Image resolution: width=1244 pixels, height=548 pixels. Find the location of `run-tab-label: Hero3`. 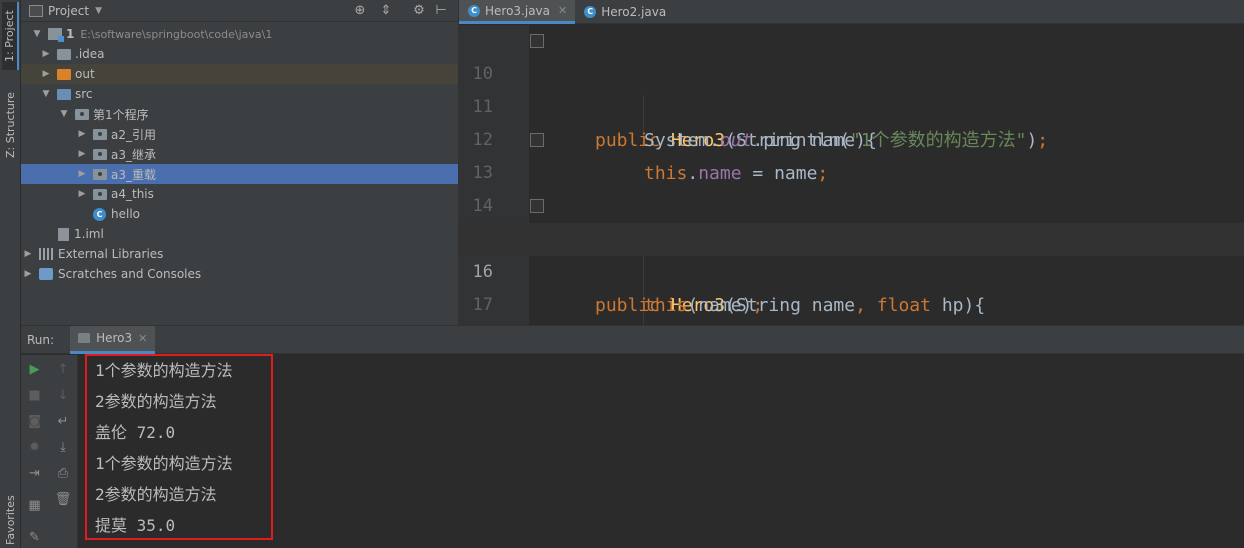

run-tab-label: Hero3 is located at coordinates (114, 338).